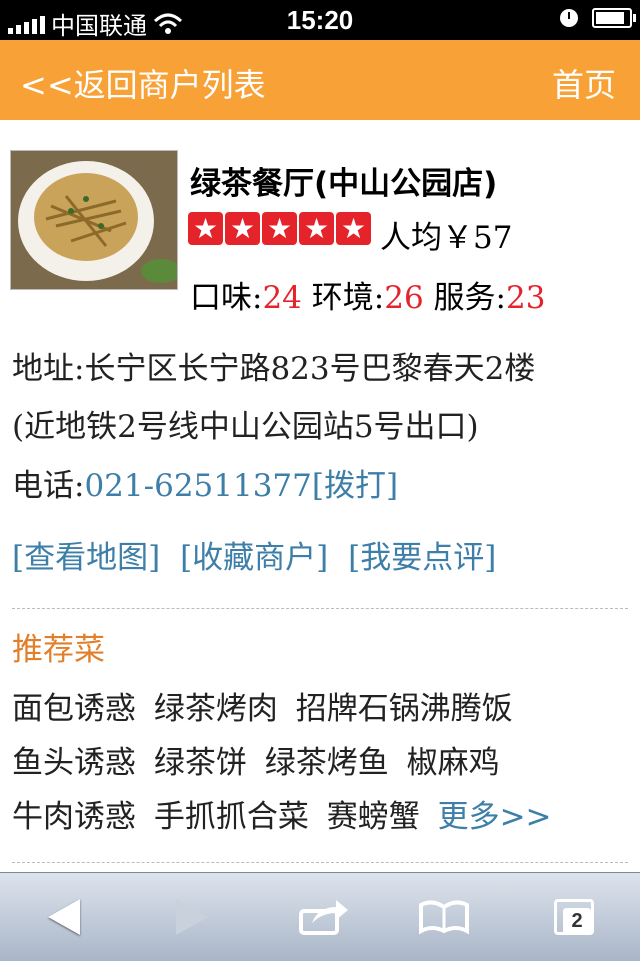  I want to click on forward-arrow-icon, so click(192, 917).